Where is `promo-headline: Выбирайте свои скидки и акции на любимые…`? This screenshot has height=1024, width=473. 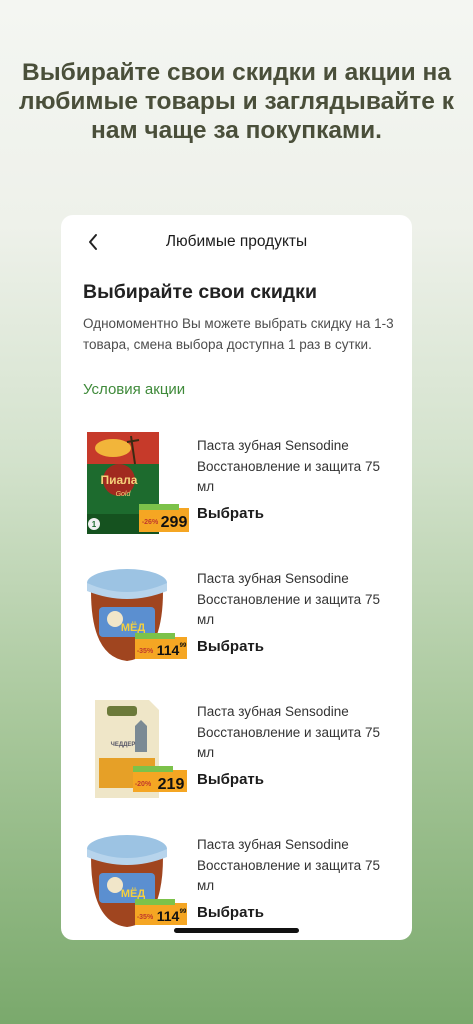 promo-headline: Выбирайте свои скидки и акции на любимые… is located at coordinates (236, 101).